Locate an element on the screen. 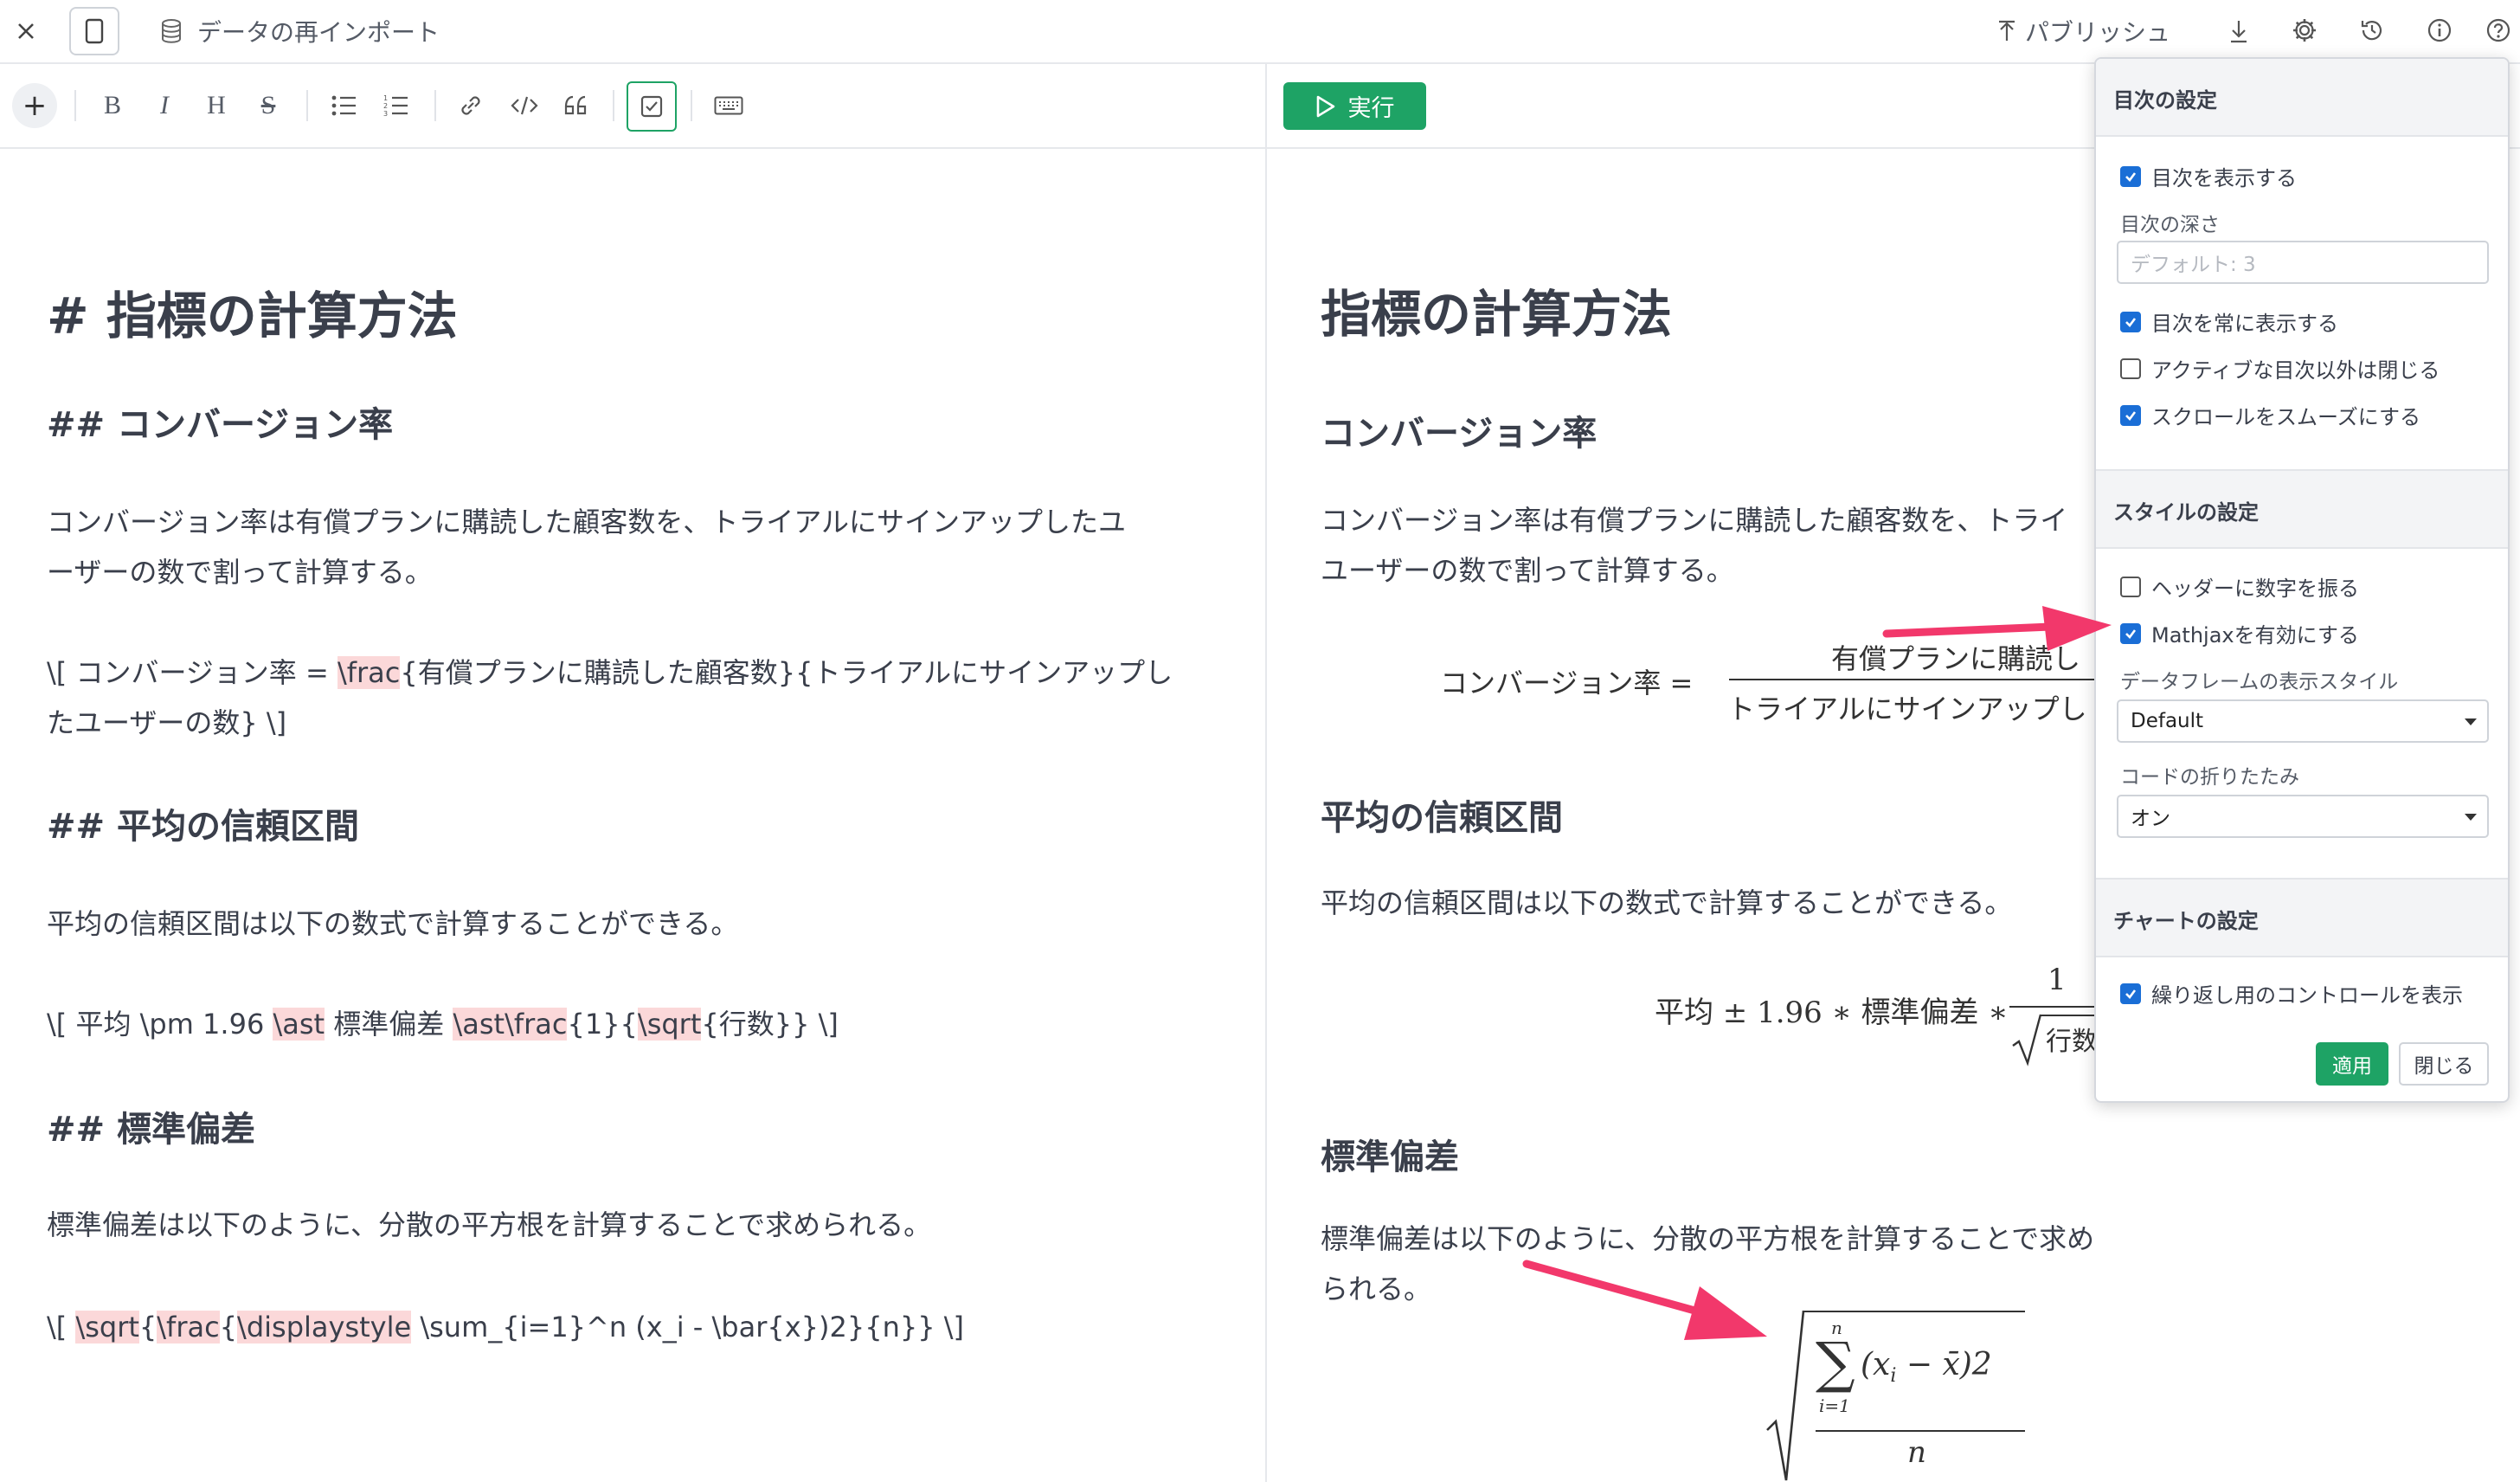  sum-icon: ∑ is located at coordinates (1835, 1363).